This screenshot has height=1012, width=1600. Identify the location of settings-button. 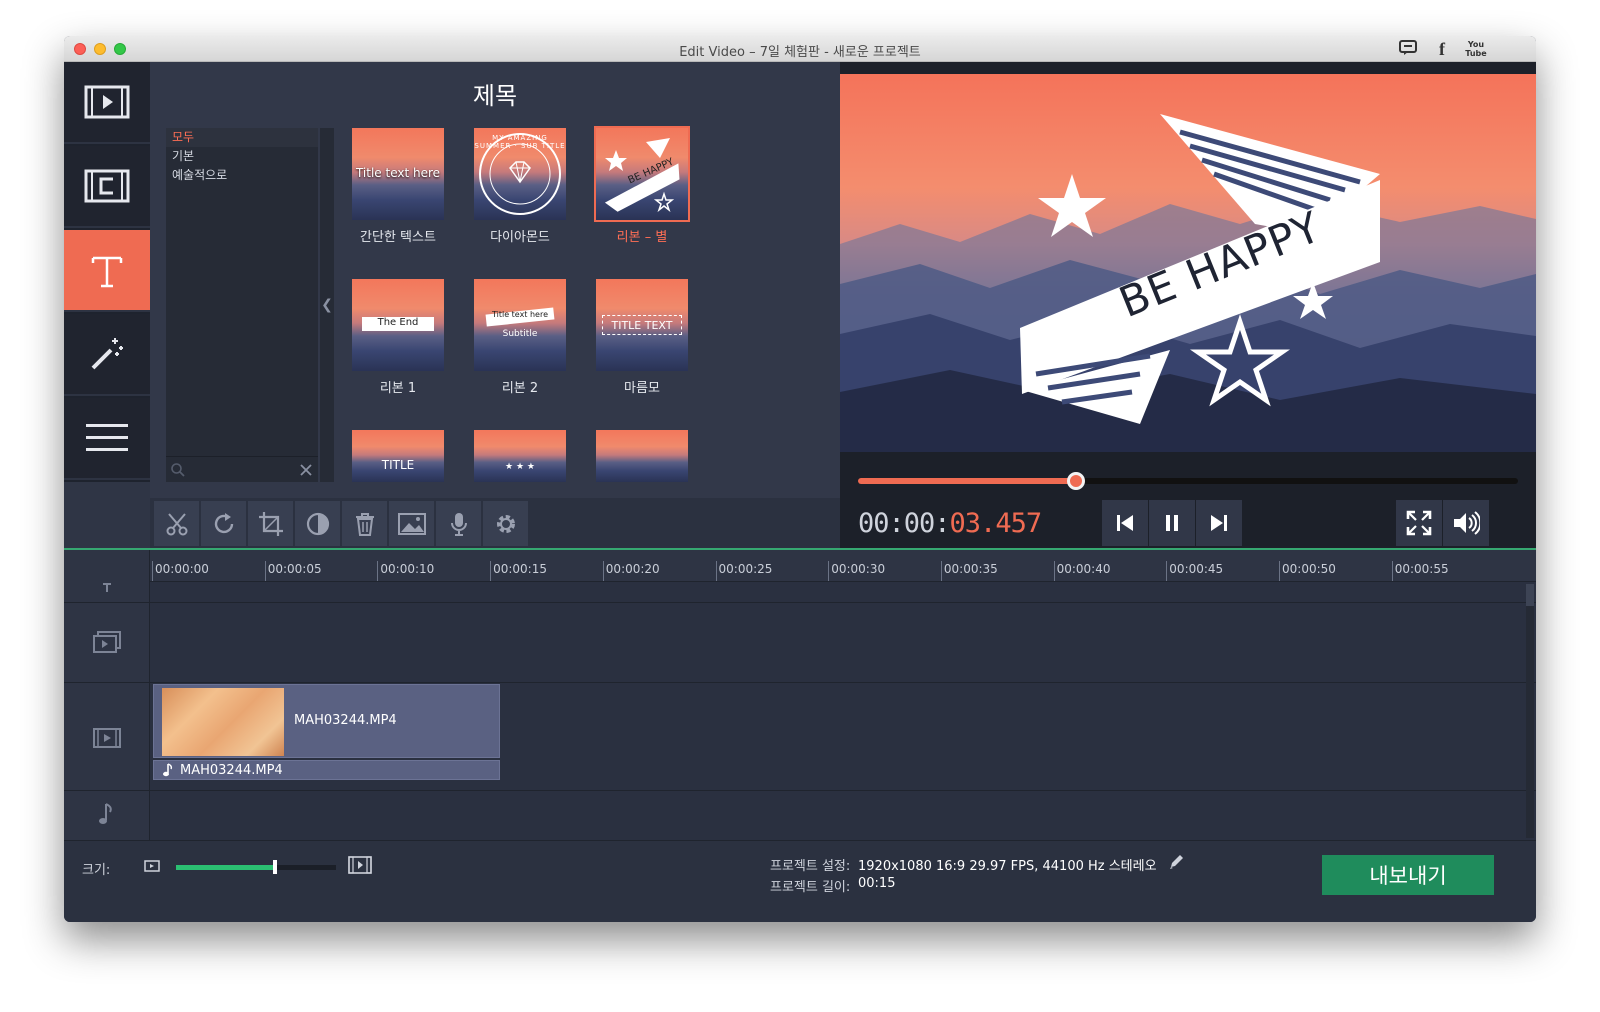
(505, 523).